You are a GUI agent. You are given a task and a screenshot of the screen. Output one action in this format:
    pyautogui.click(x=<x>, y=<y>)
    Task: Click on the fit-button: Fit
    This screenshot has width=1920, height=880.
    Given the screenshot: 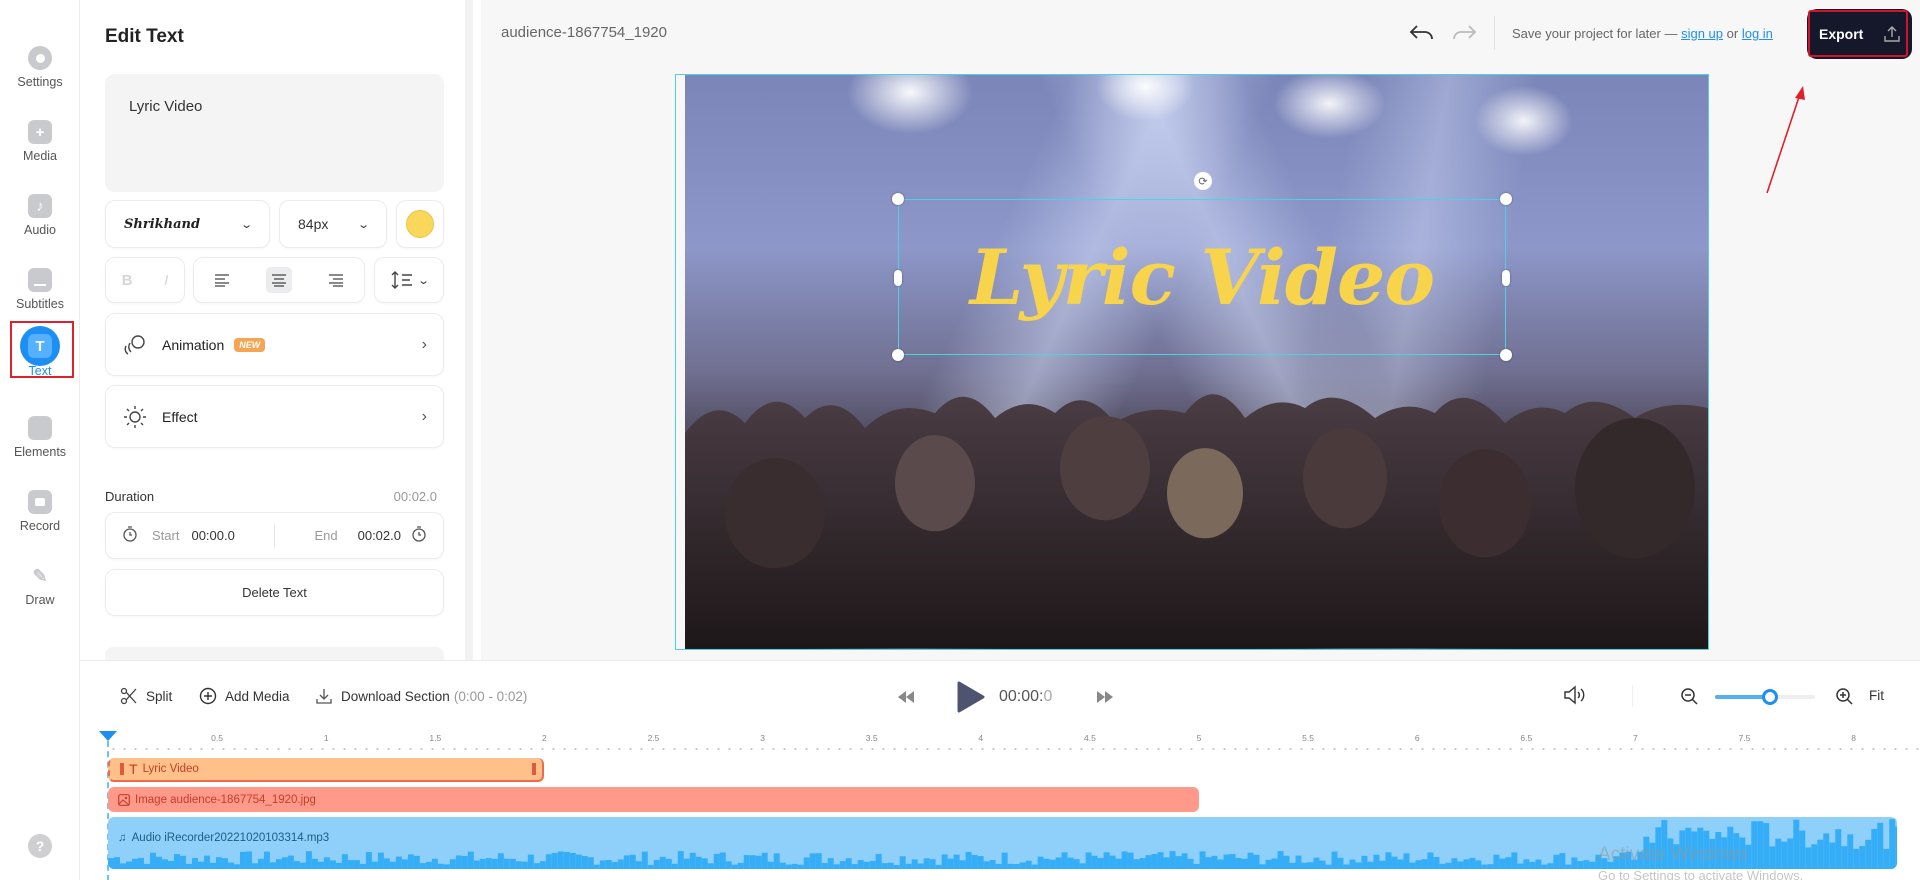 What is the action you would take?
    pyautogui.click(x=1876, y=695)
    